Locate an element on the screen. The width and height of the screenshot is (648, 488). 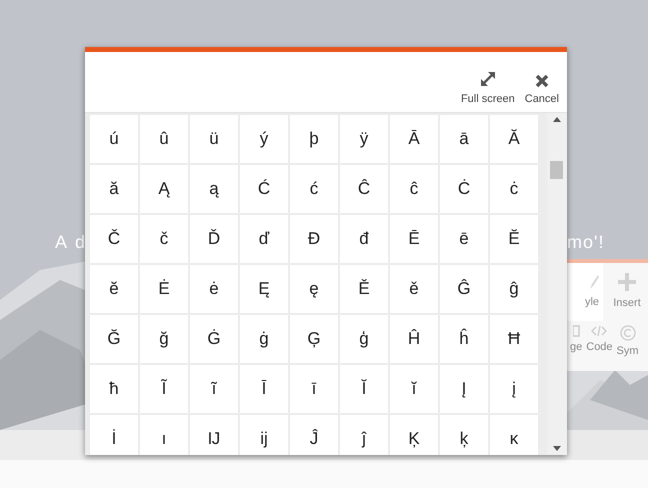
symbol-cell: Ĵ is located at coordinates (314, 435).